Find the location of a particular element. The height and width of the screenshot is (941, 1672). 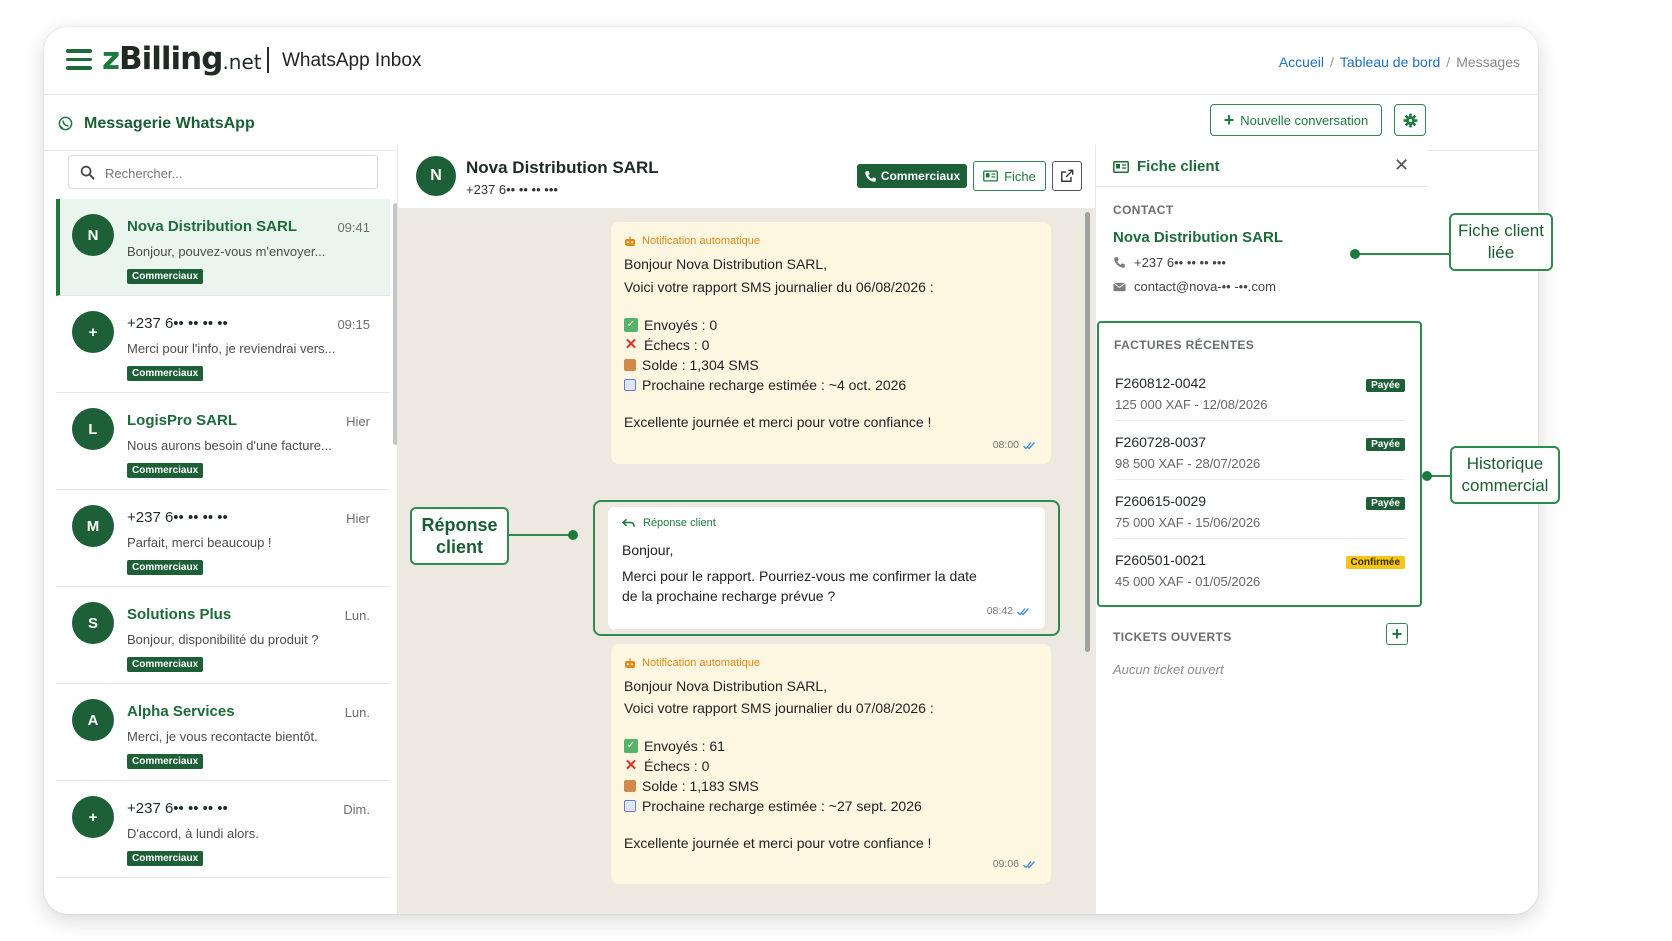

hamburger-menu-icon is located at coordinates (79, 60).